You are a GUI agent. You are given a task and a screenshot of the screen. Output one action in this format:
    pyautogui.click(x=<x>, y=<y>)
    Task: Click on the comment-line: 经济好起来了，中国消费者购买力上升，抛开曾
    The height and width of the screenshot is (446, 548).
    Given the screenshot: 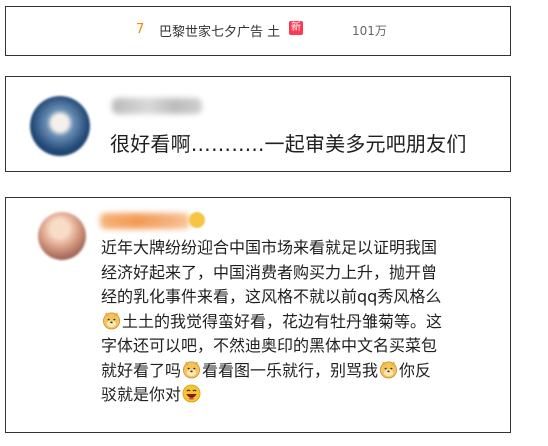 What is the action you would take?
    pyautogui.click(x=269, y=272)
    